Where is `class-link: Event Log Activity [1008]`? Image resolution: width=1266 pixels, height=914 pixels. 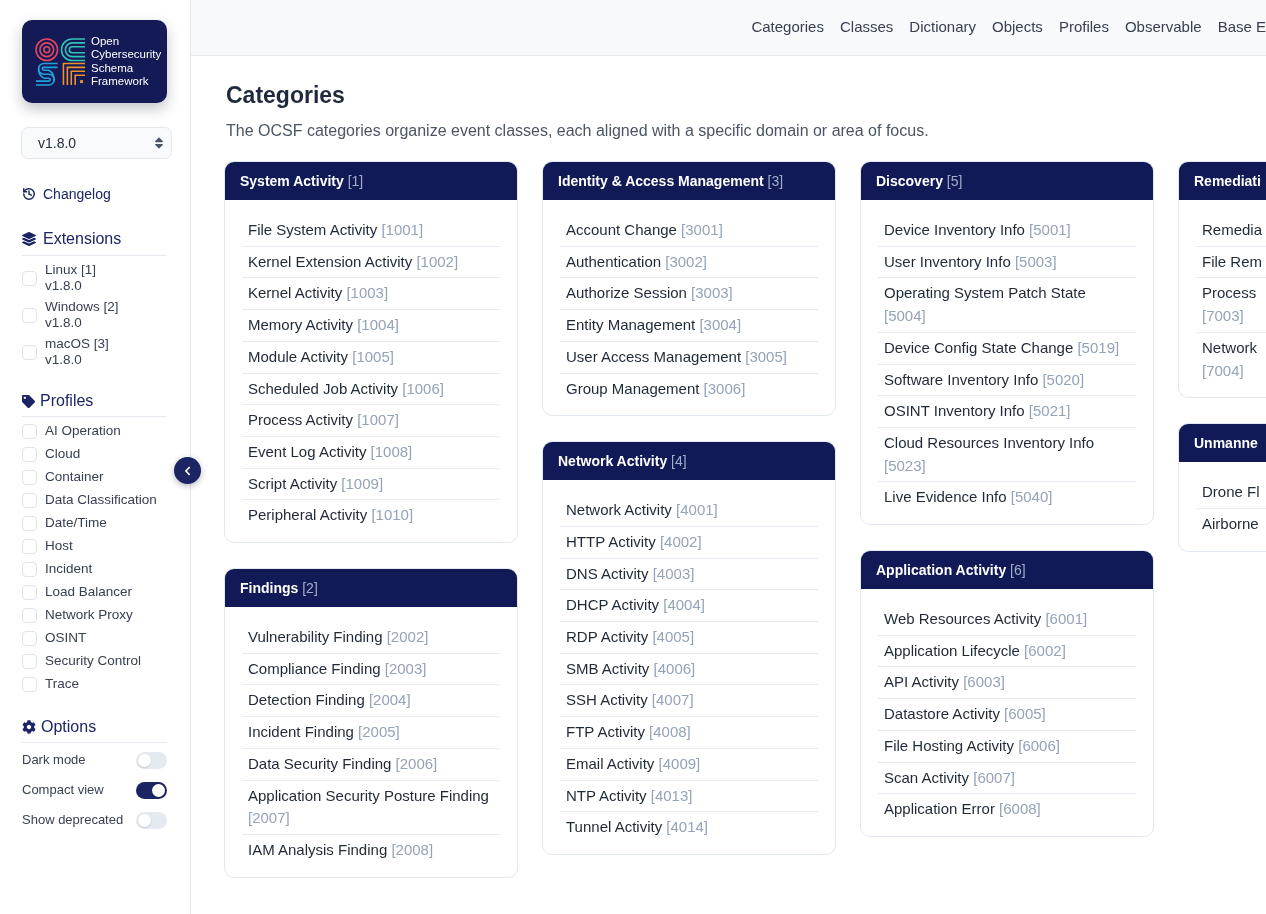
class-link: Event Log Activity [1008] is located at coordinates (371, 452).